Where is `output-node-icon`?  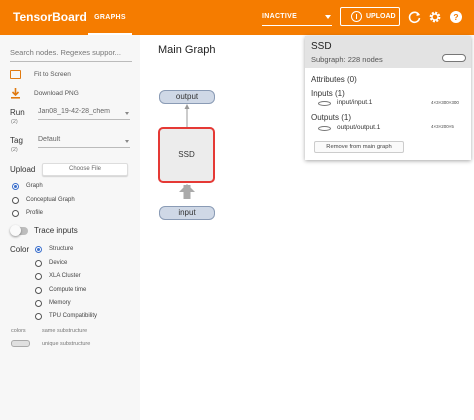
output-node-icon is located at coordinates (324, 128).